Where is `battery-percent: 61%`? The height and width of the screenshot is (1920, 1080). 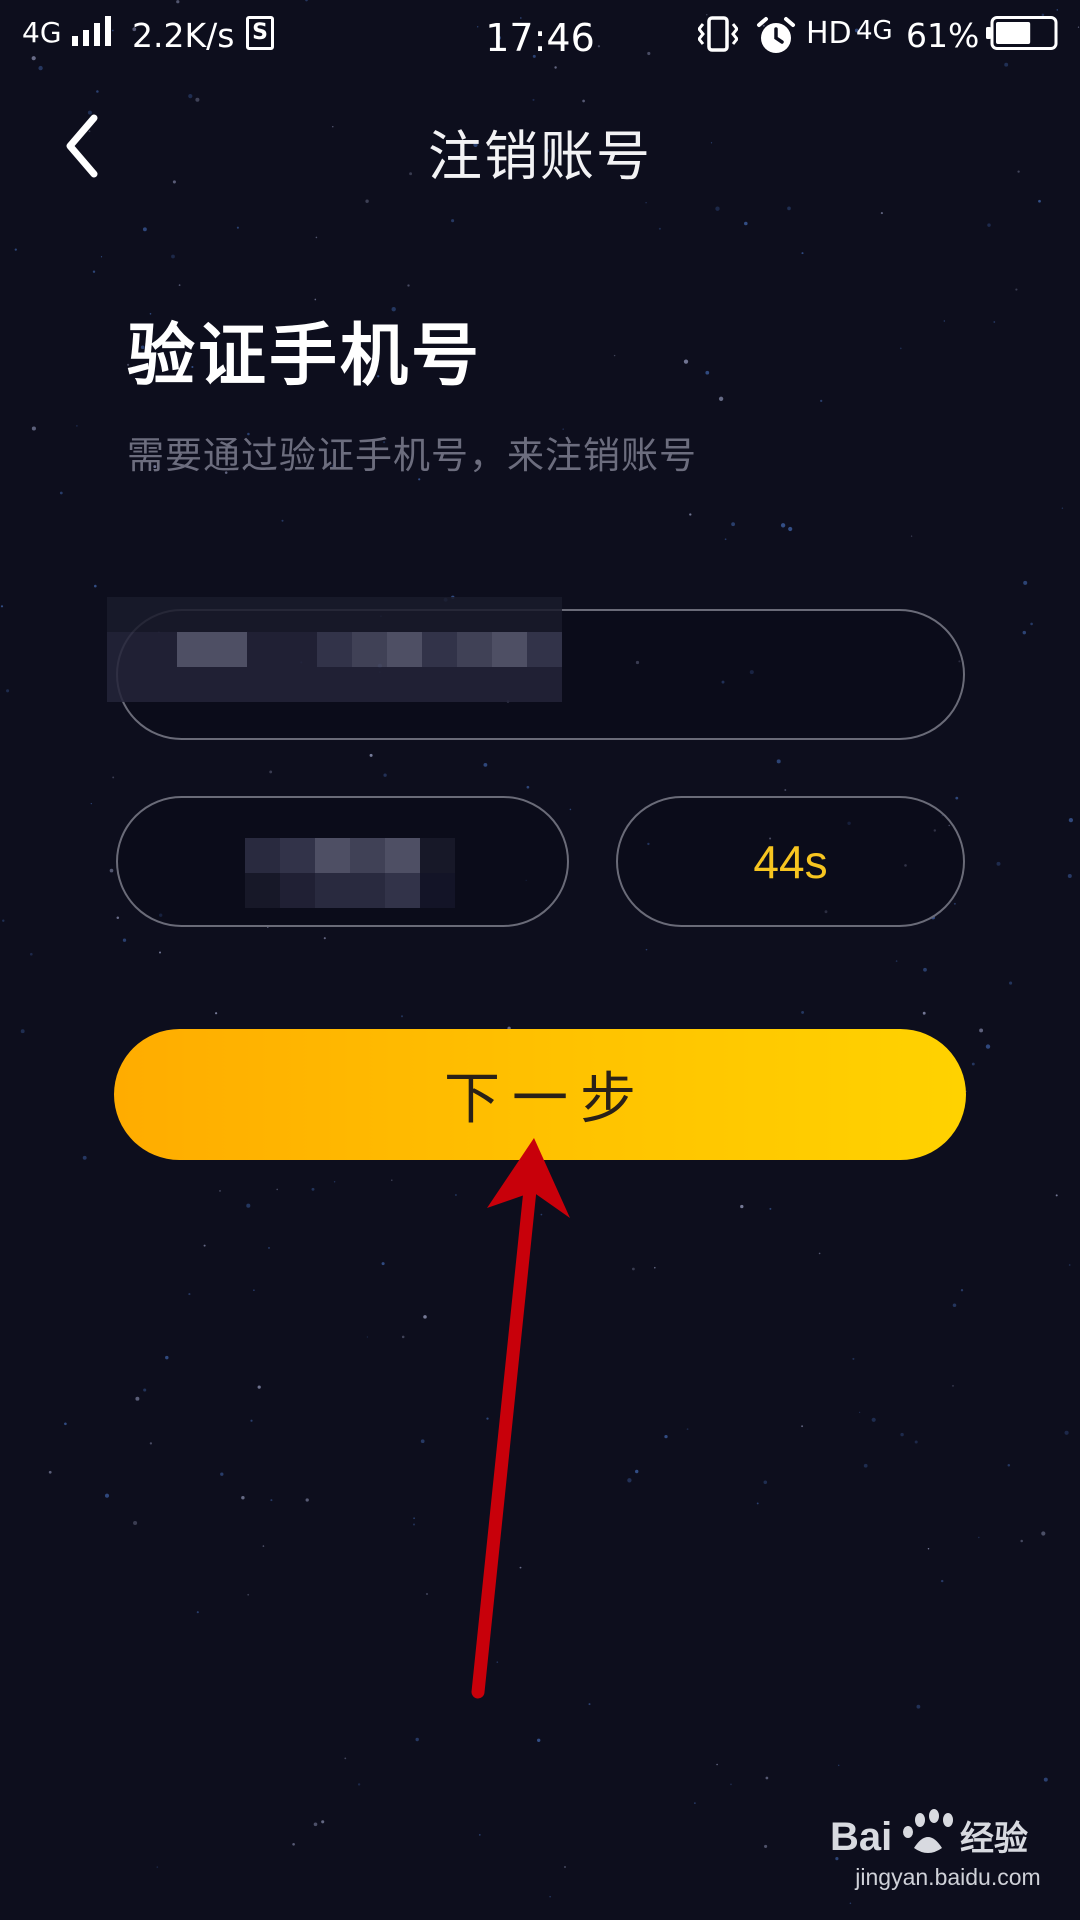 battery-percent: 61% is located at coordinates (943, 35).